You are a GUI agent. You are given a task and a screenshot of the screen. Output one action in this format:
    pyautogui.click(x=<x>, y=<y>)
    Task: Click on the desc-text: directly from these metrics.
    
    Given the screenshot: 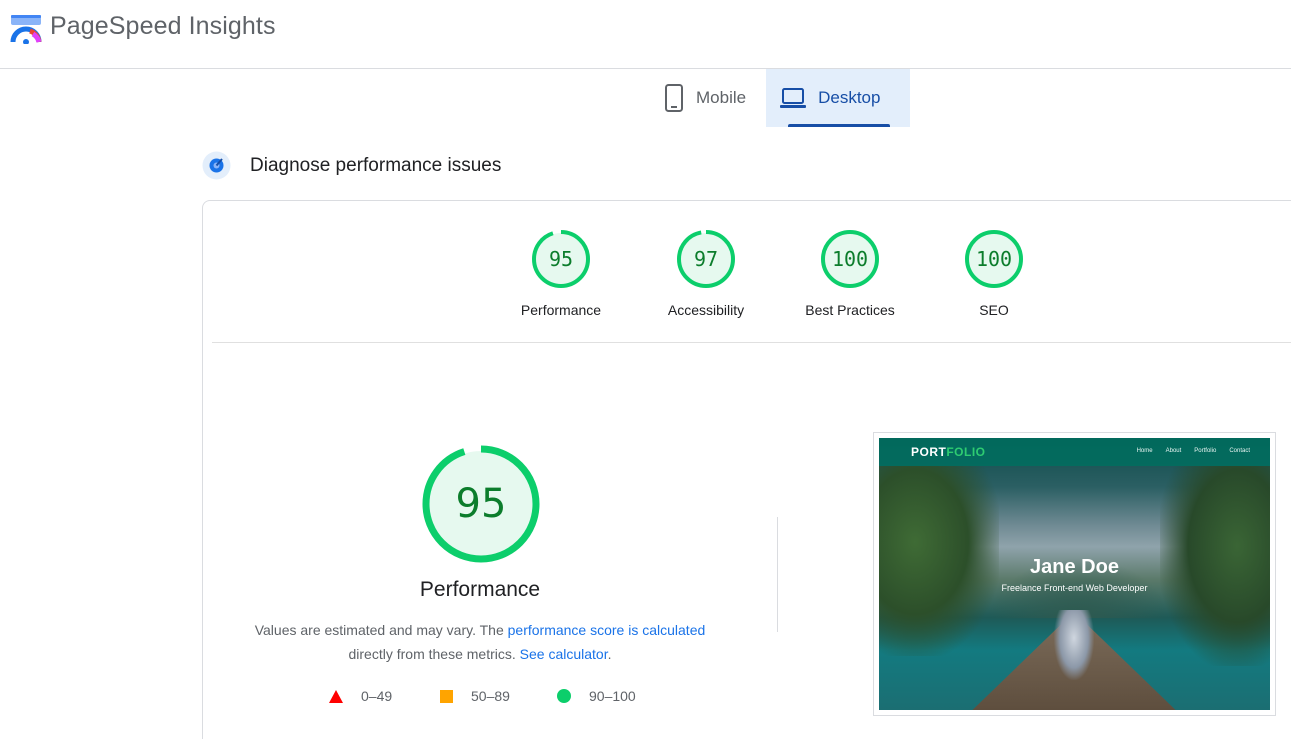 What is the action you would take?
    pyautogui.click(x=434, y=654)
    